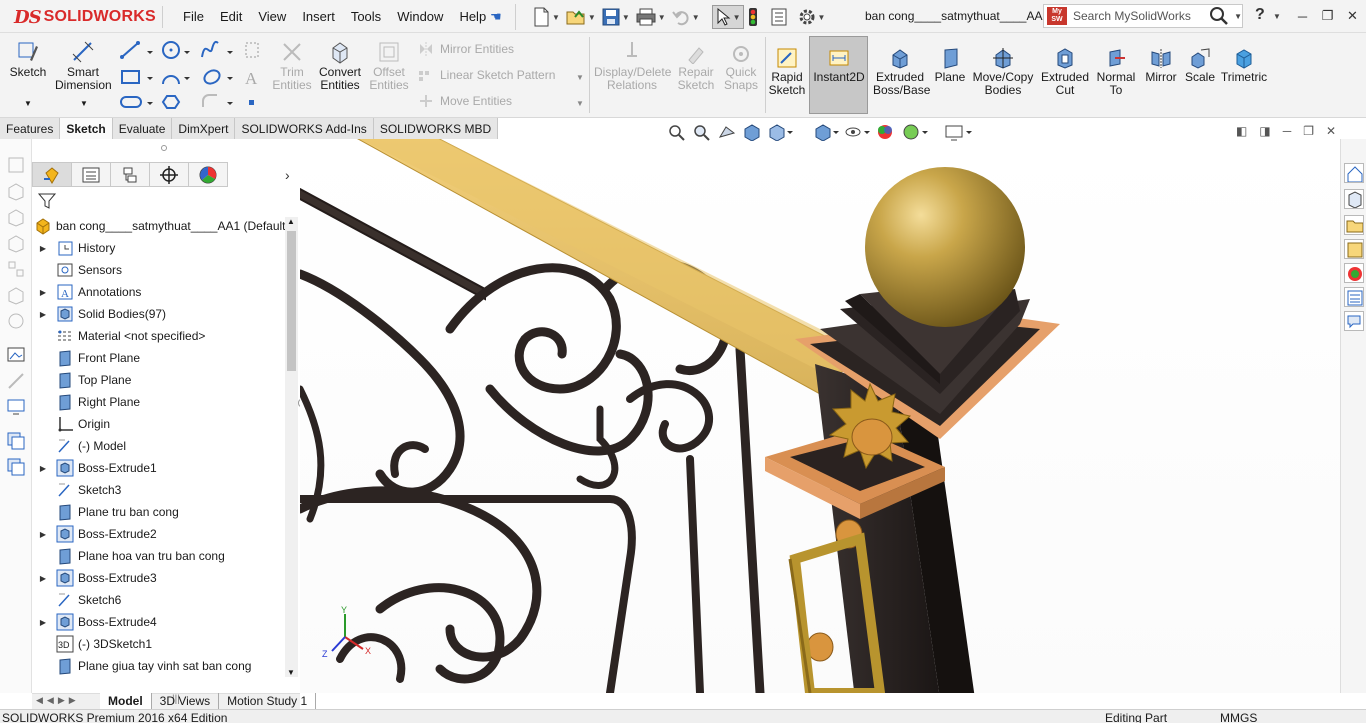  What do you see at coordinates (73, 248) in the screenshot?
I see `tree-item: ▶ History` at bounding box center [73, 248].